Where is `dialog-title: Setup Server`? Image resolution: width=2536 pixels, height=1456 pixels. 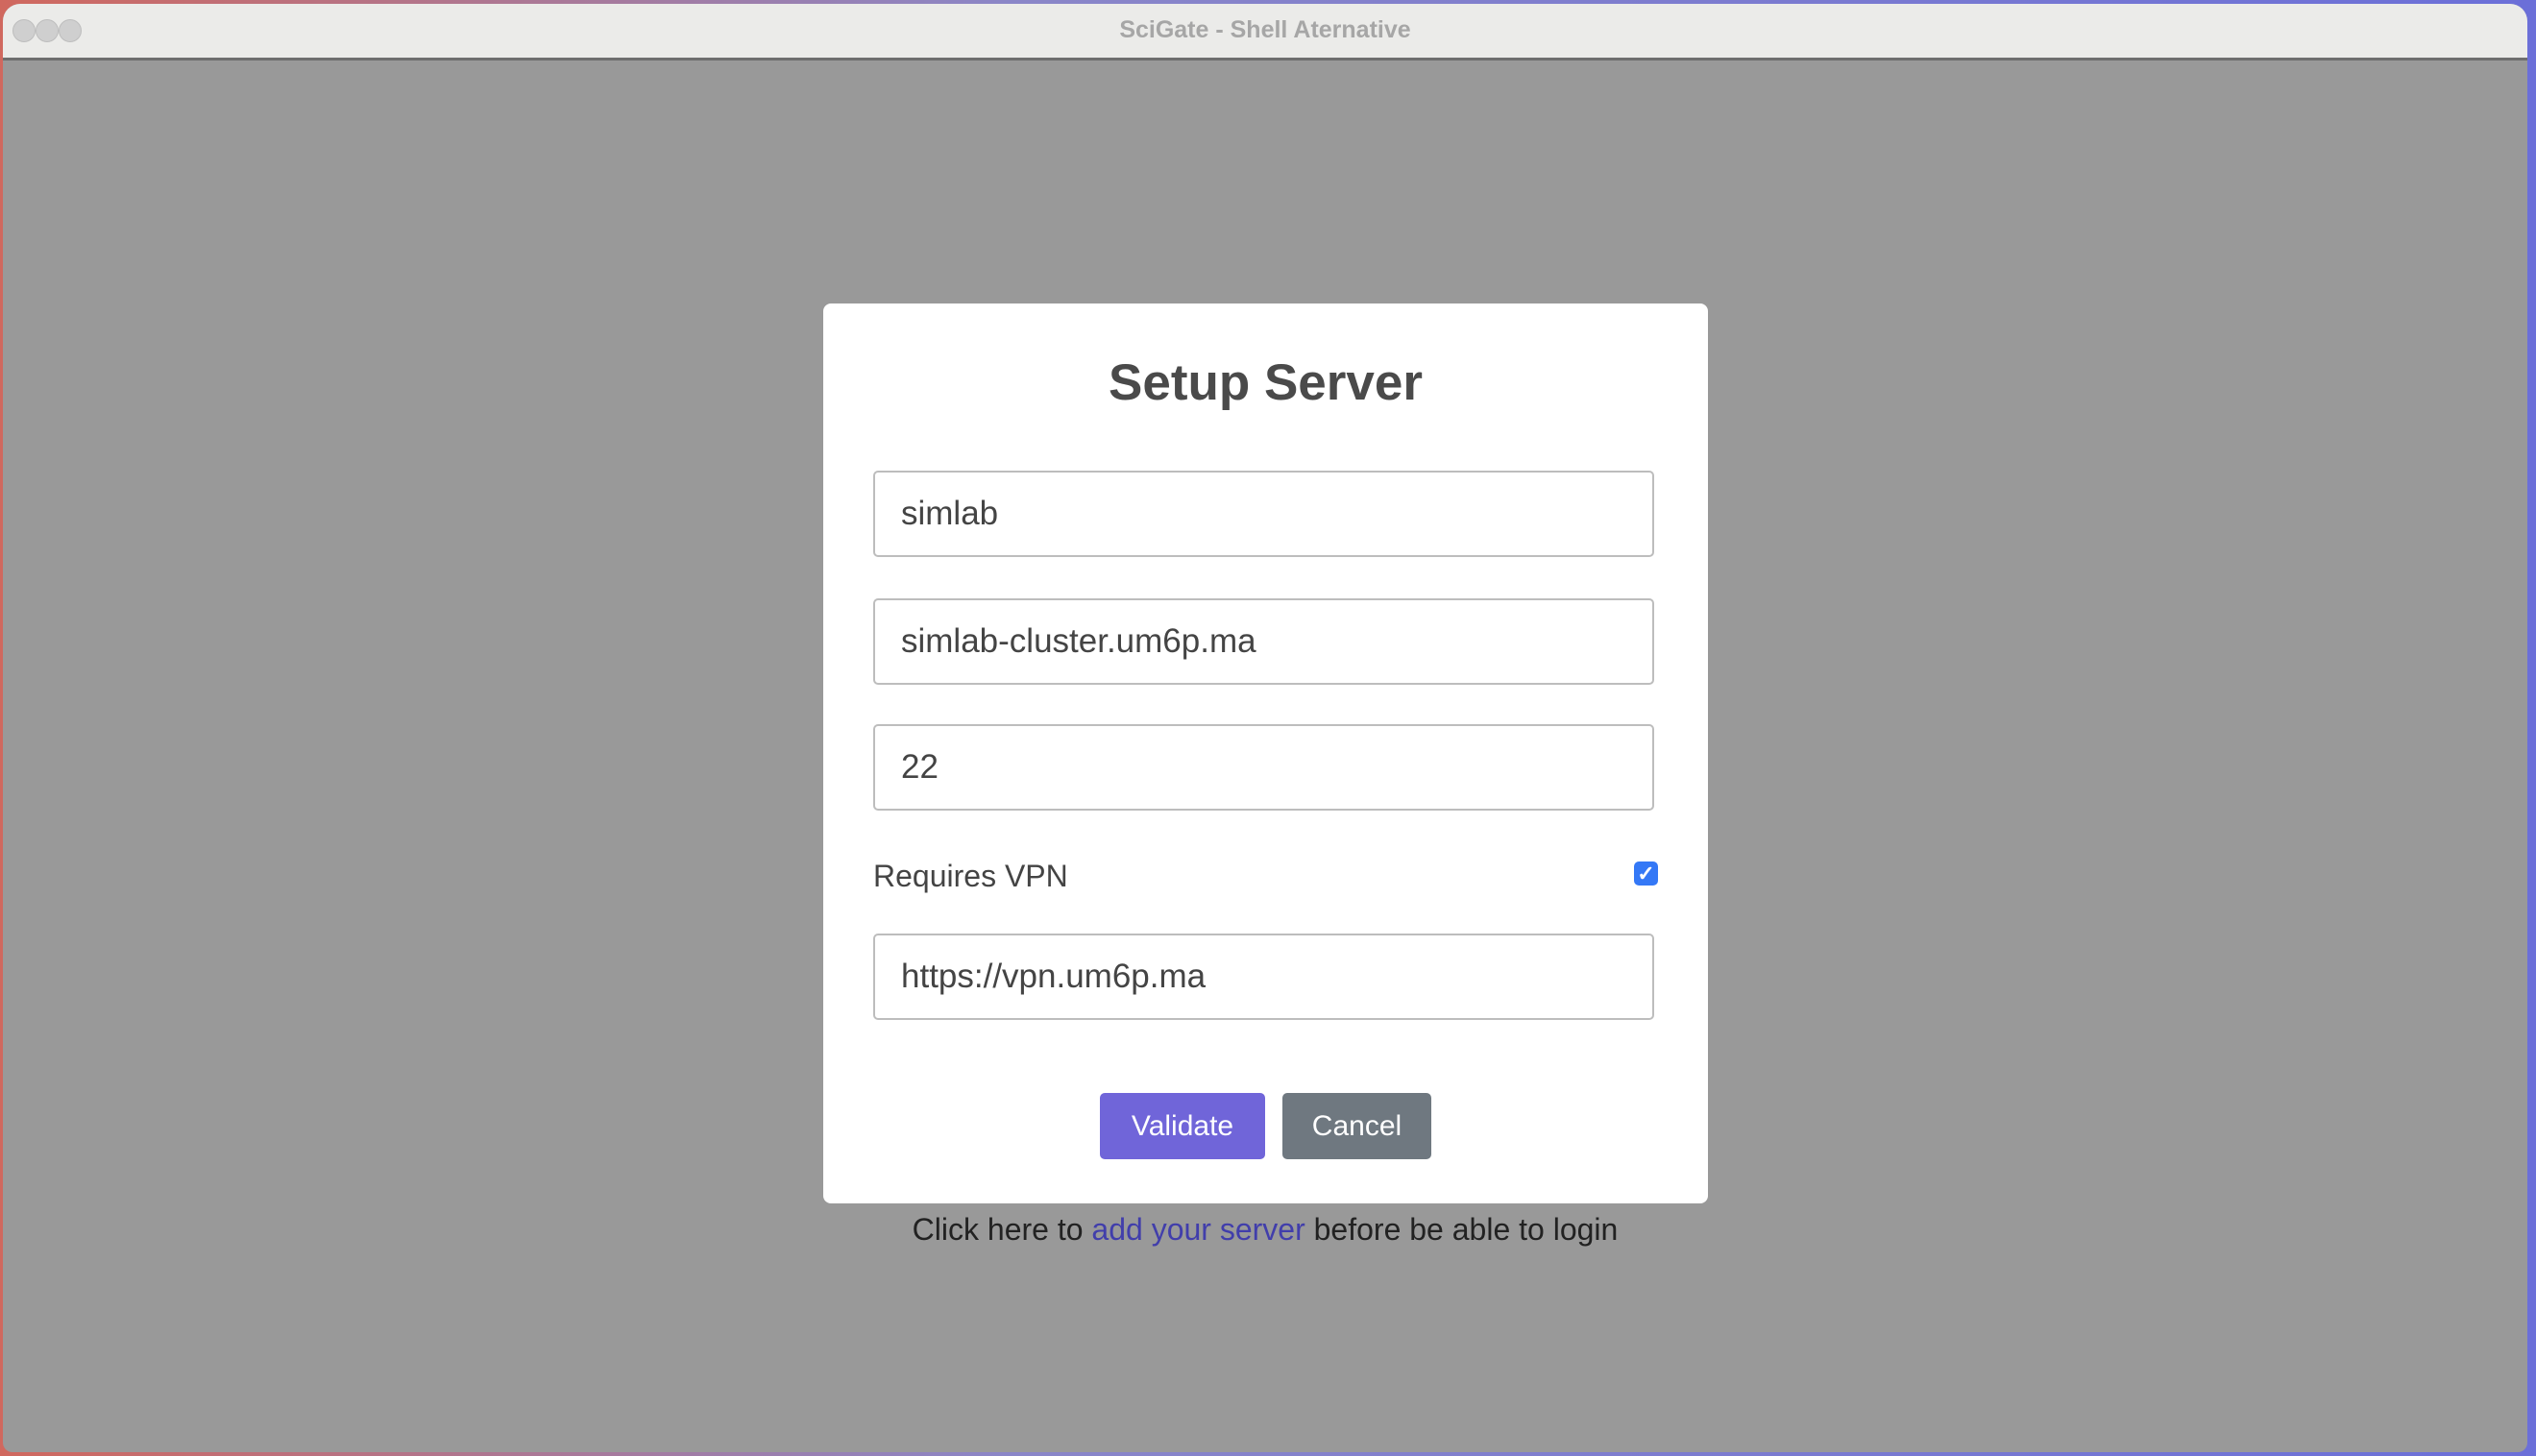 dialog-title: Setup Server is located at coordinates (1266, 383).